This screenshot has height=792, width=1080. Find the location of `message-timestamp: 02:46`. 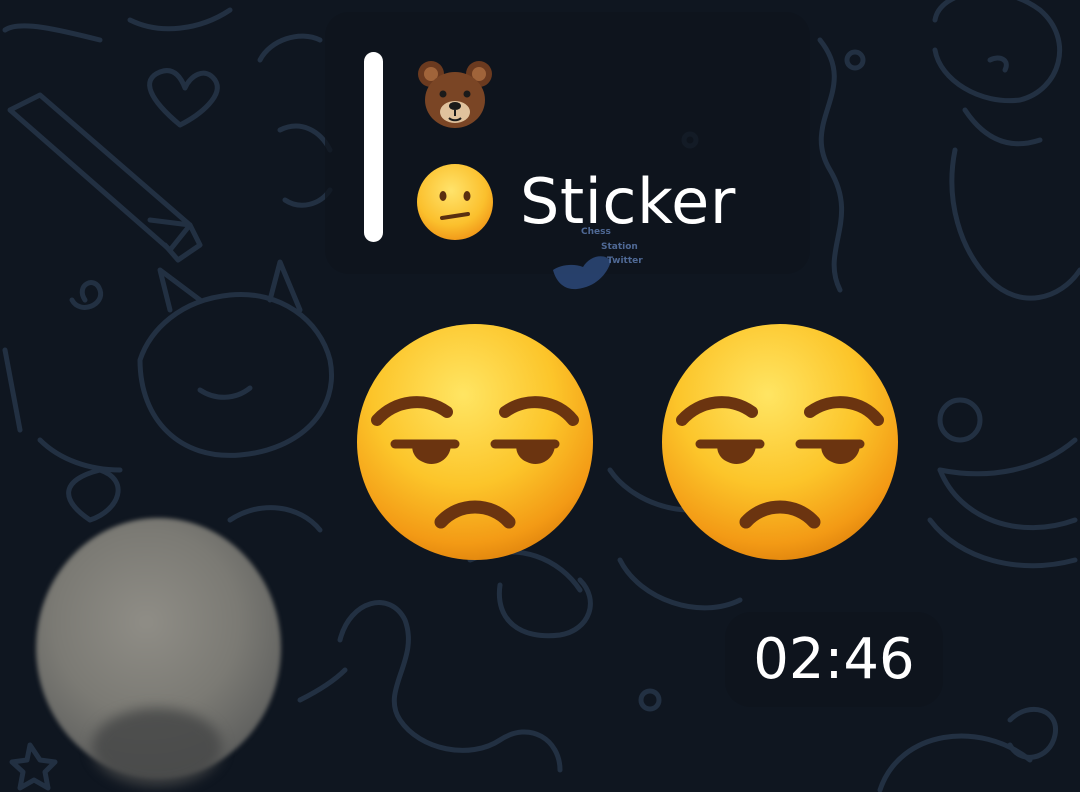

message-timestamp: 02:46 is located at coordinates (834, 659).